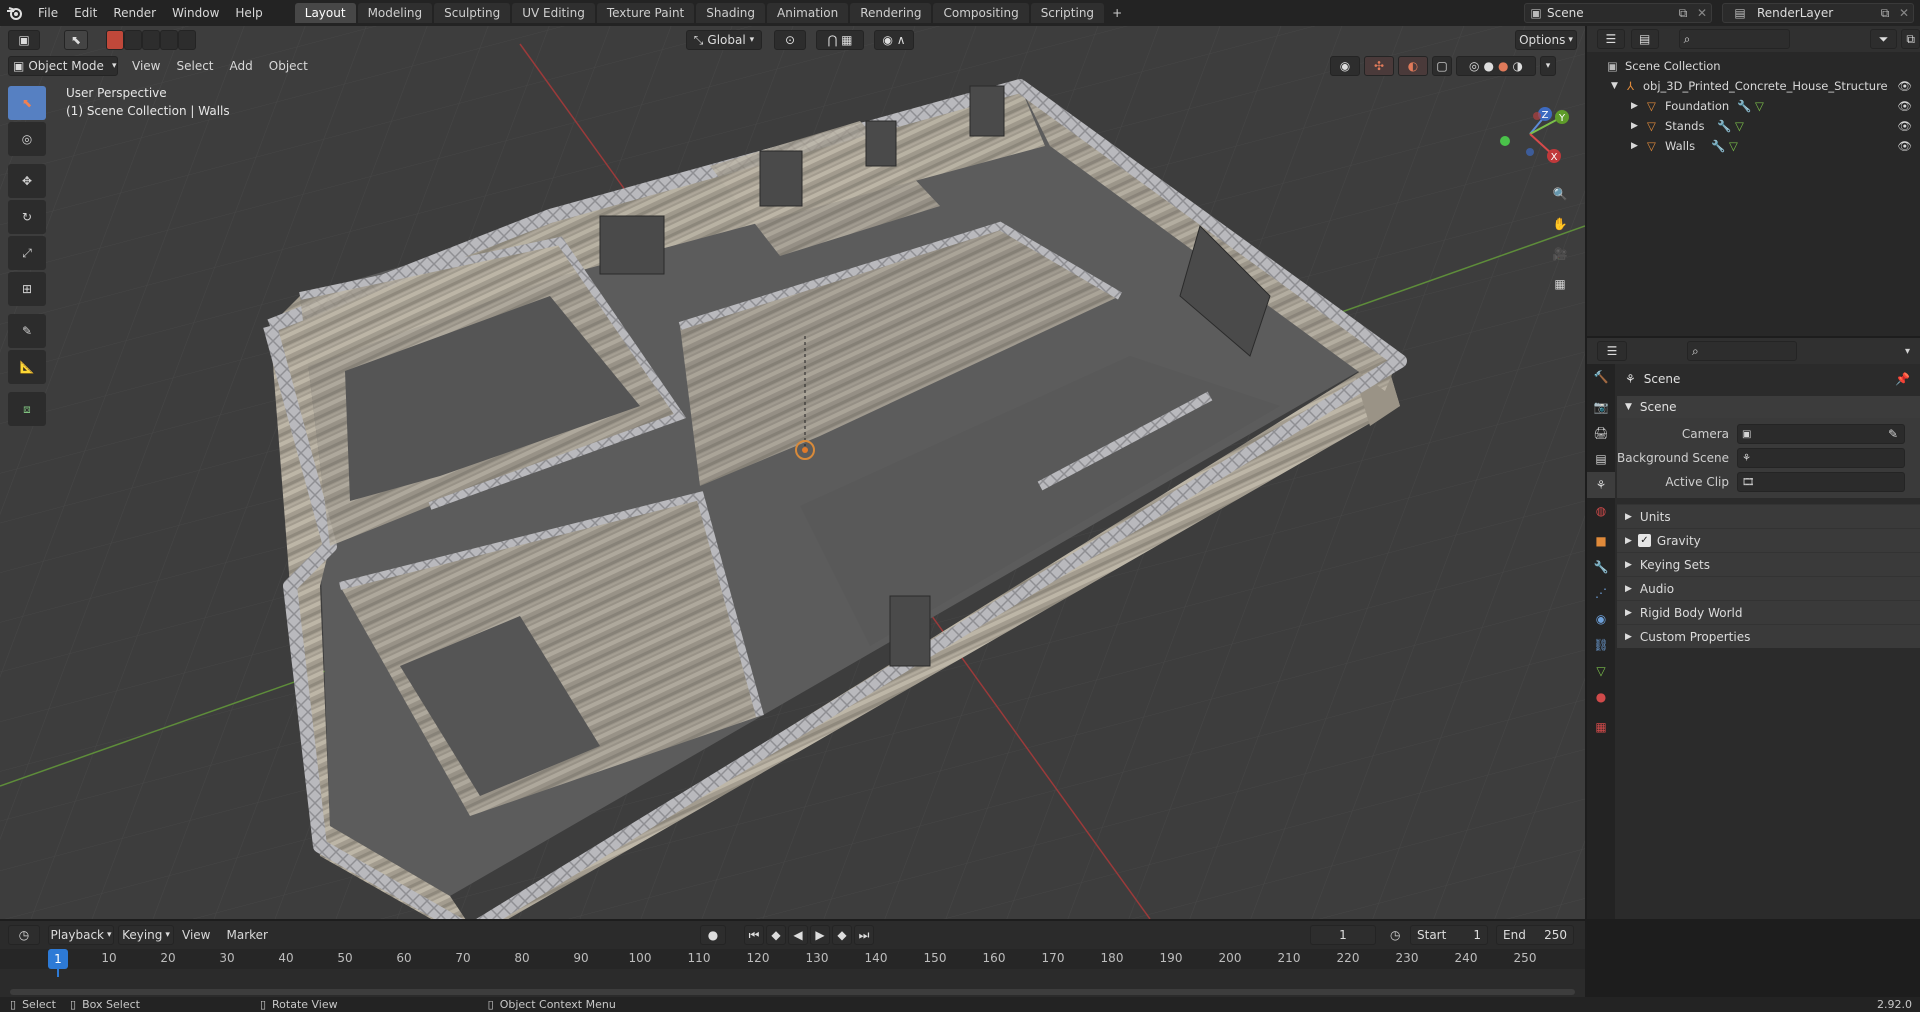 This screenshot has height=1012, width=1920. I want to click on tab-texture: ▦, so click(1601, 727).